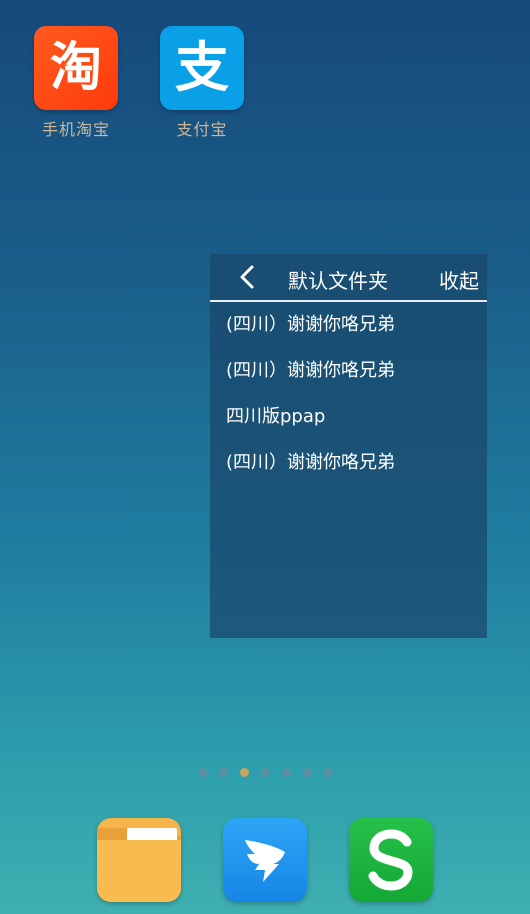 This screenshot has height=914, width=530. I want to click on folder-panel-header: 默认文件夹 收起, so click(348, 278).